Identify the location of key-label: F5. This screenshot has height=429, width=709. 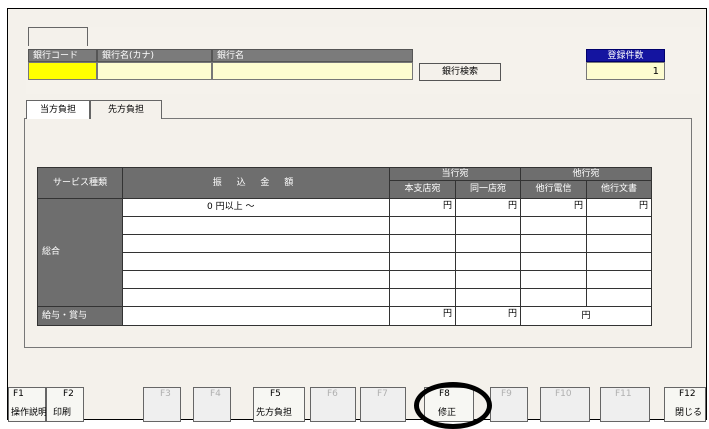
(275, 394).